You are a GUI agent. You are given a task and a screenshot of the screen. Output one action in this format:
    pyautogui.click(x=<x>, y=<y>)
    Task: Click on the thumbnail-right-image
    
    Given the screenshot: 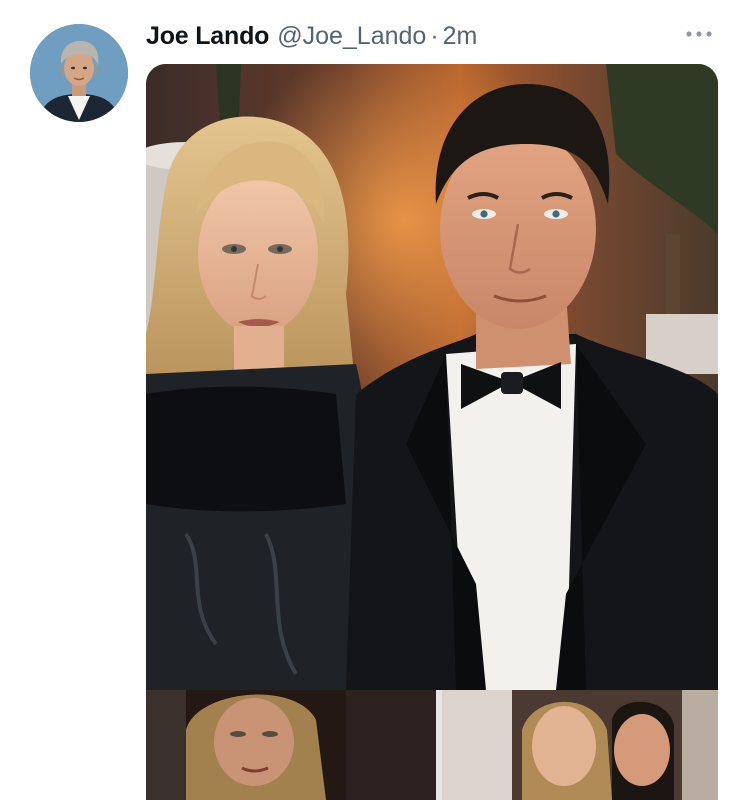 What is the action you would take?
    pyautogui.click(x=580, y=745)
    